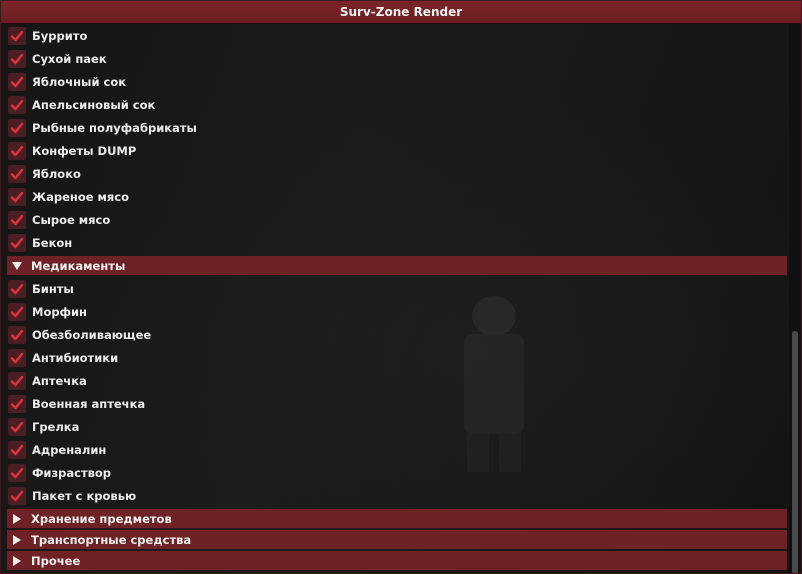  I want to click on section-label: Прочее, so click(56, 560).